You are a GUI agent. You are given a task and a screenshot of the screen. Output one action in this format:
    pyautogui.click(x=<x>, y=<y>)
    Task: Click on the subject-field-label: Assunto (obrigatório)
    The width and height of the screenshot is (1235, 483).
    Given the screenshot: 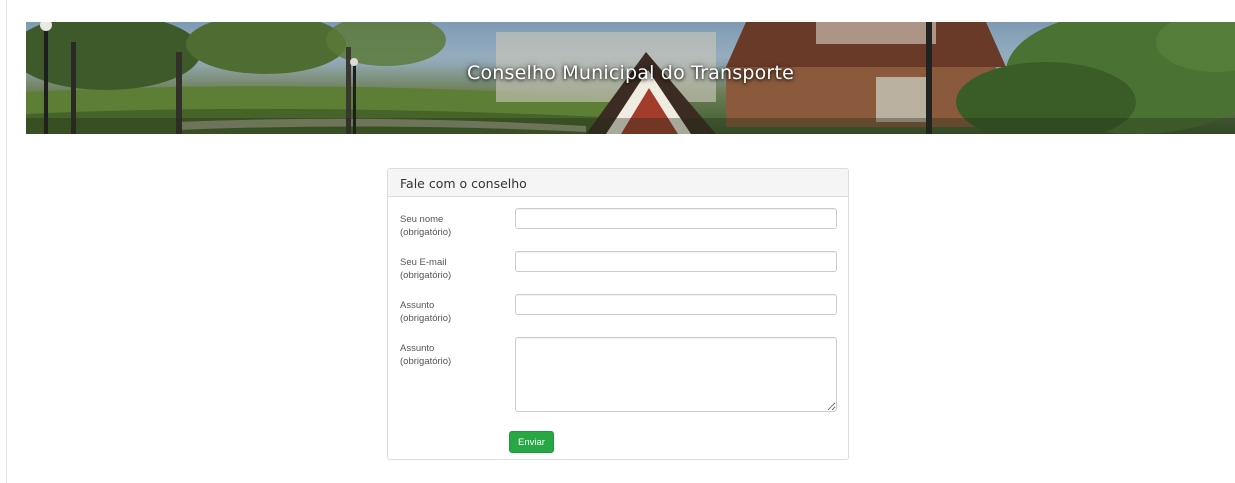 What is the action you would take?
    pyautogui.click(x=455, y=312)
    